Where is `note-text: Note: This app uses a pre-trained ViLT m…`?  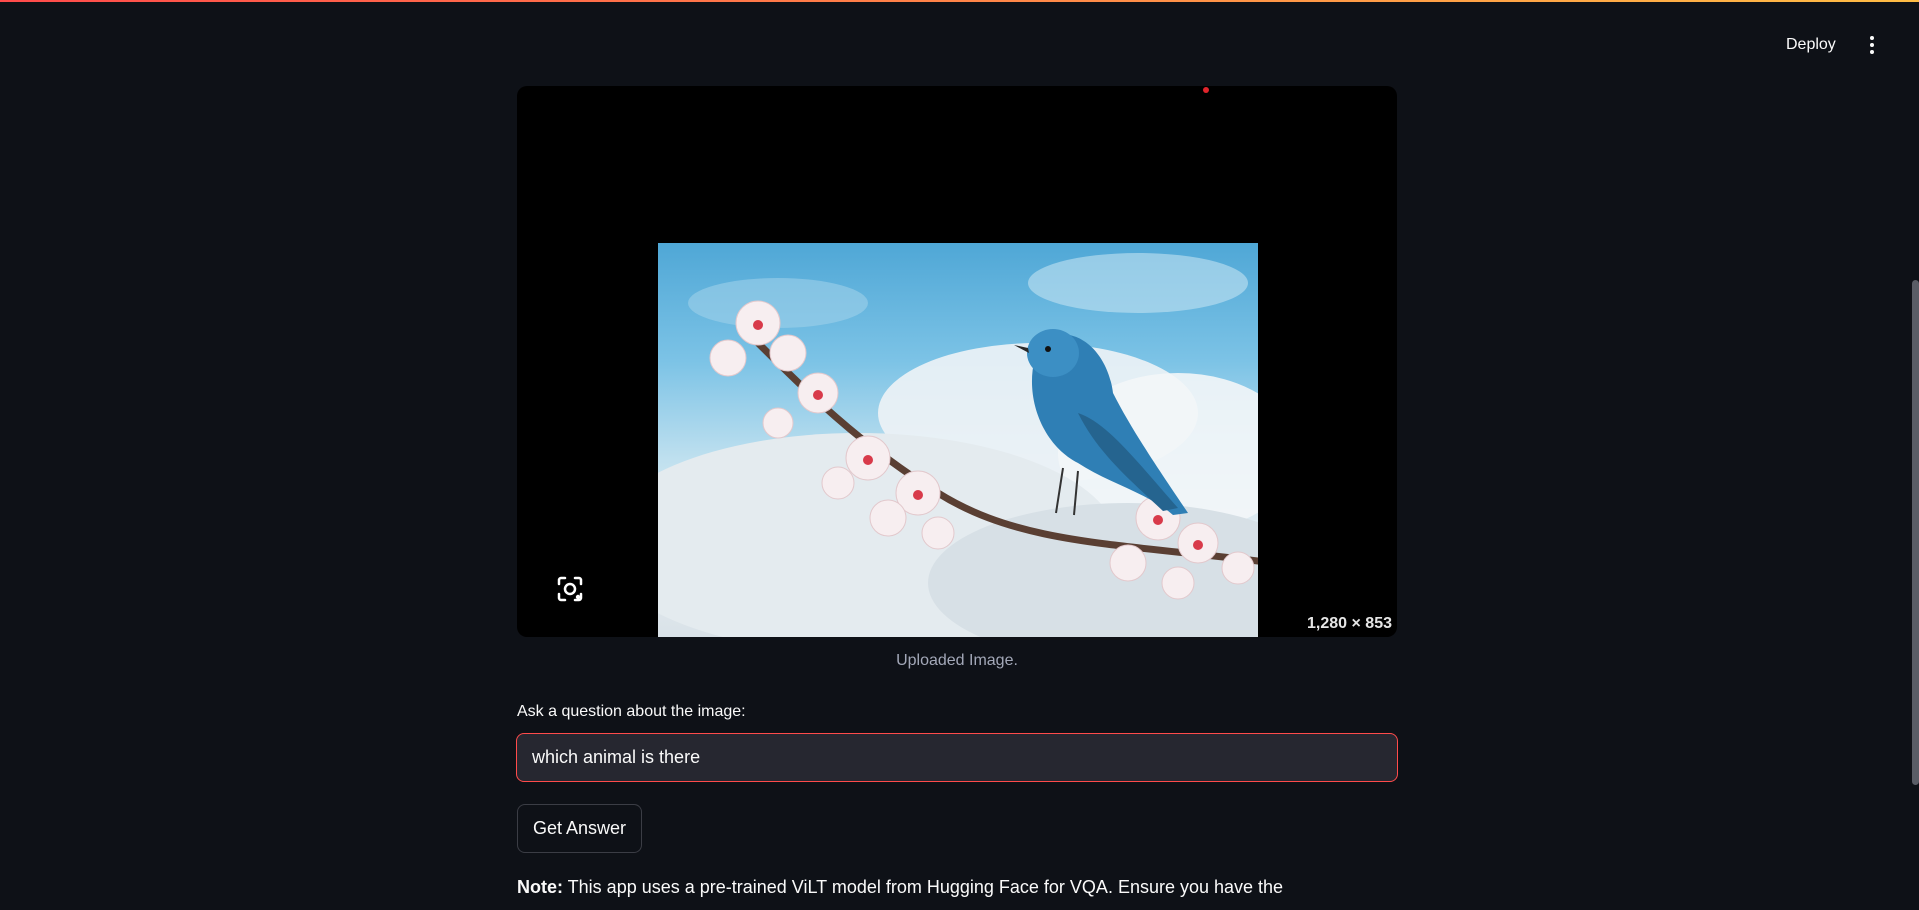
note-text: Note: This app uses a pre-trained ViLT m… is located at coordinates (900, 887).